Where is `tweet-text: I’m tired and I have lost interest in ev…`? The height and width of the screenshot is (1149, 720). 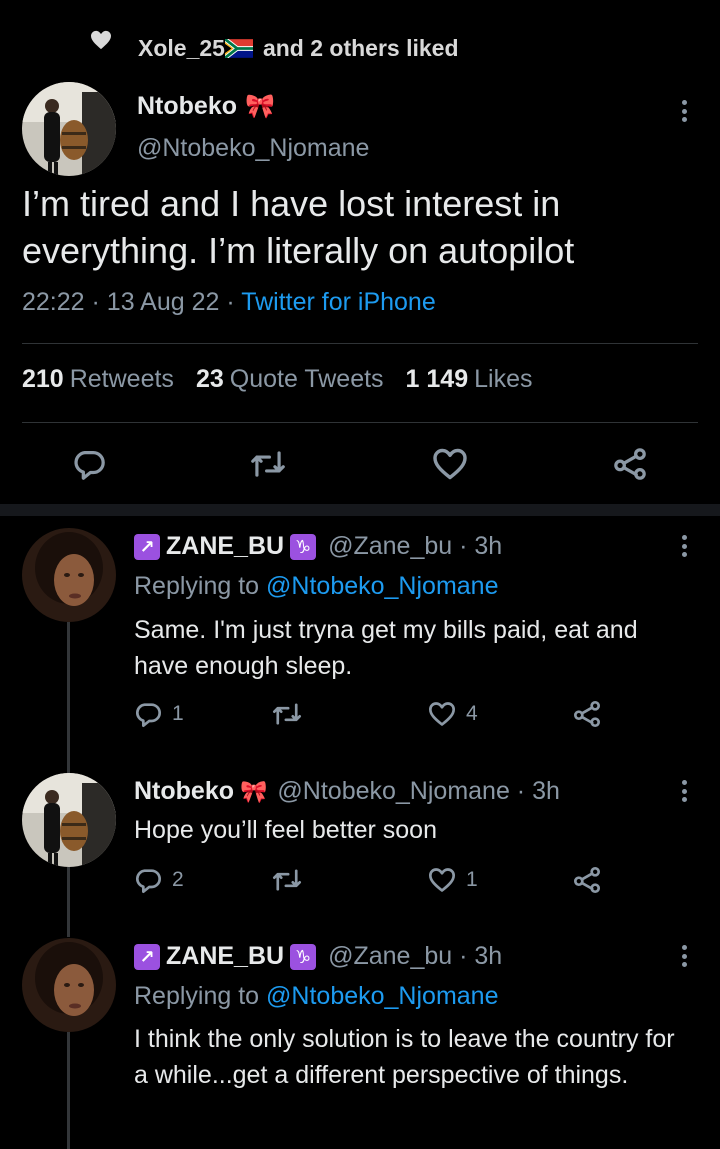
tweet-text: I’m tired and I have lost interest in ev… is located at coordinates (298, 227).